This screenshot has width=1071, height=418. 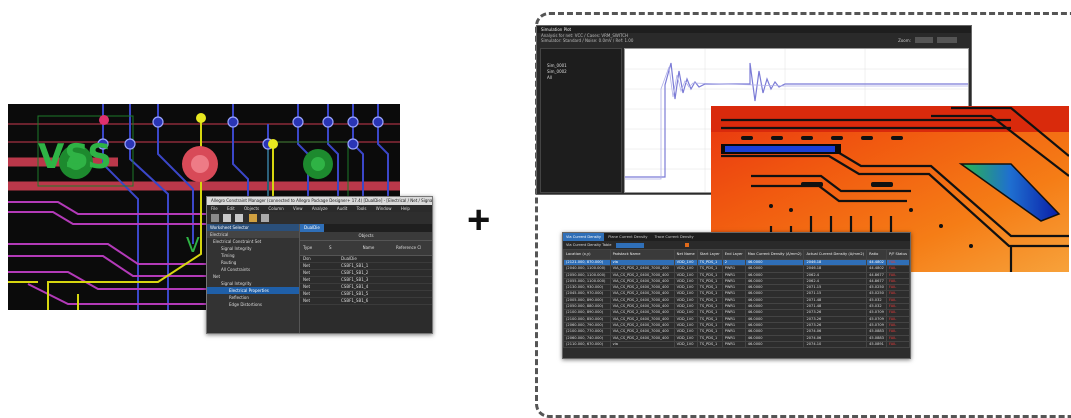 What do you see at coordinates (587, 281) in the screenshot?
I see `table-cell: (2055.000, 1100.000)` at bounding box center [587, 281].